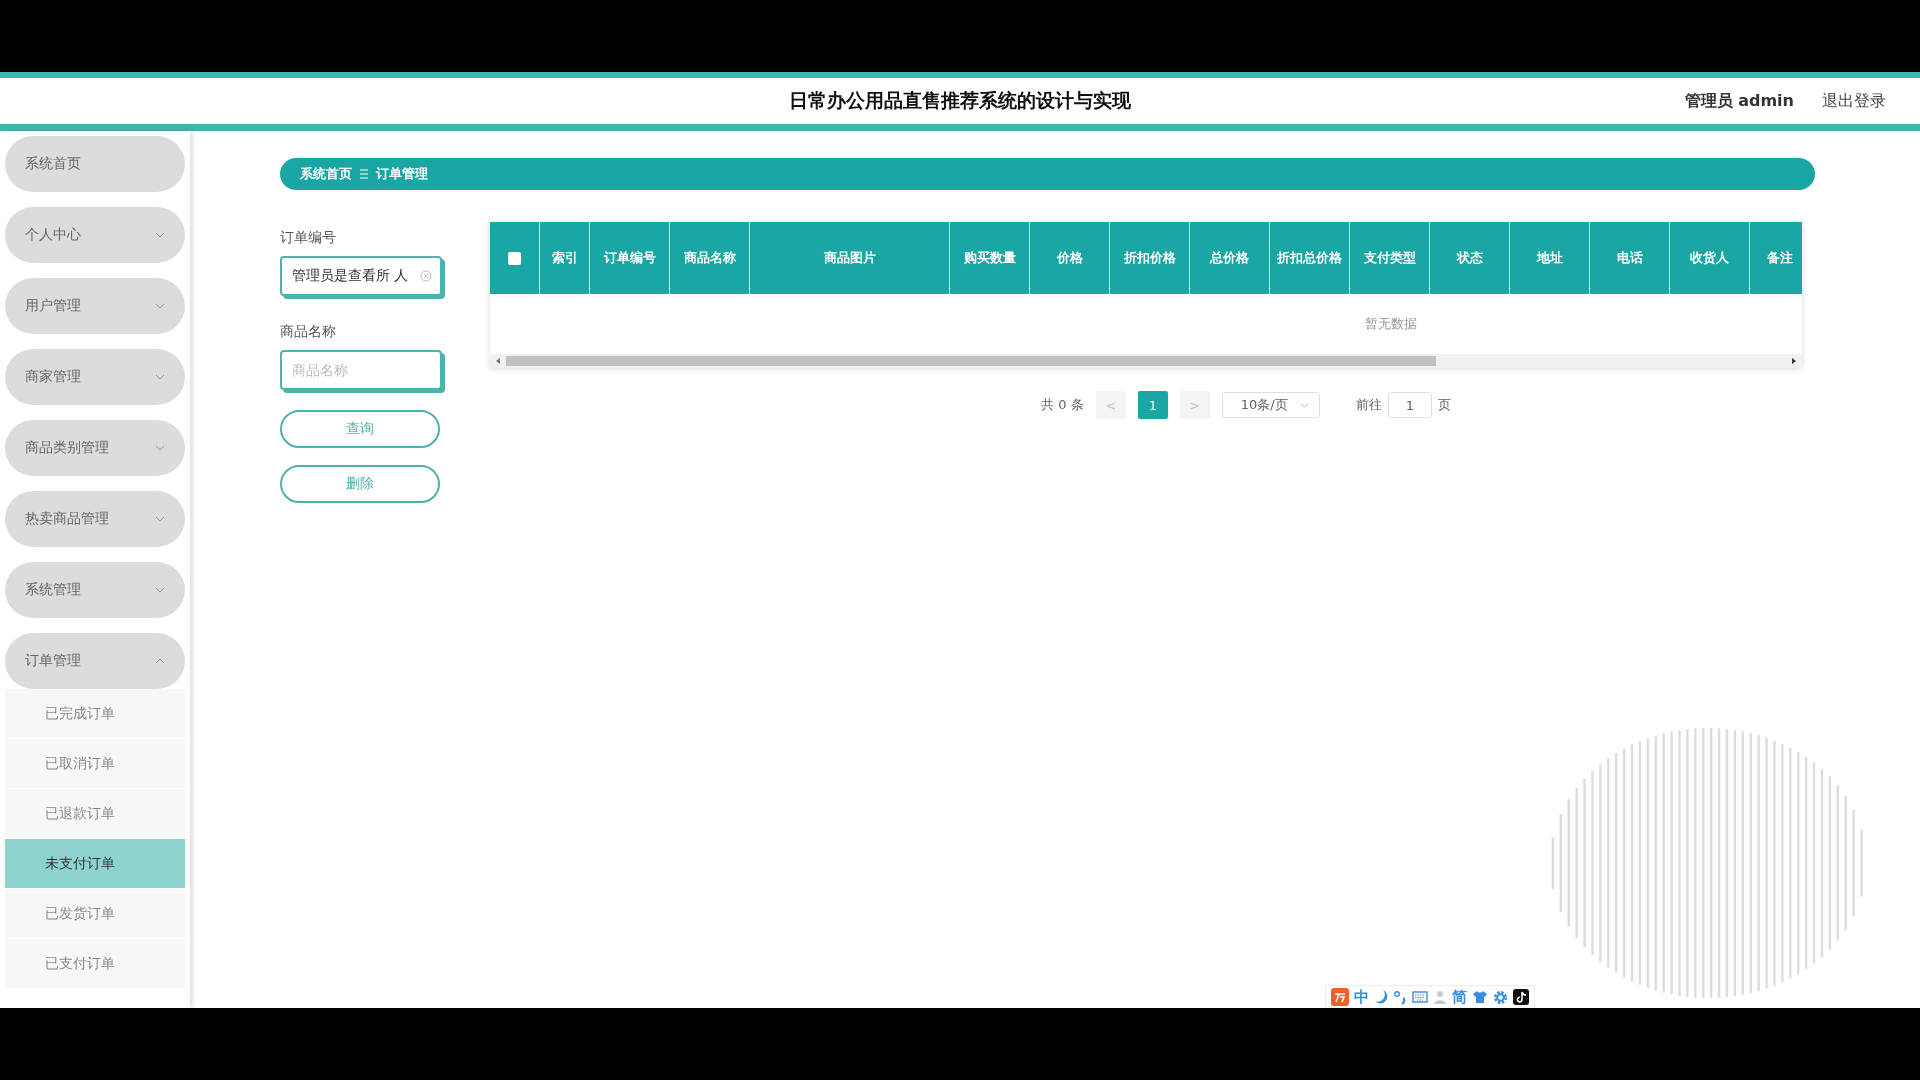  What do you see at coordinates (95, 864) in the screenshot?
I see `submenu-item: 未支付订单` at bounding box center [95, 864].